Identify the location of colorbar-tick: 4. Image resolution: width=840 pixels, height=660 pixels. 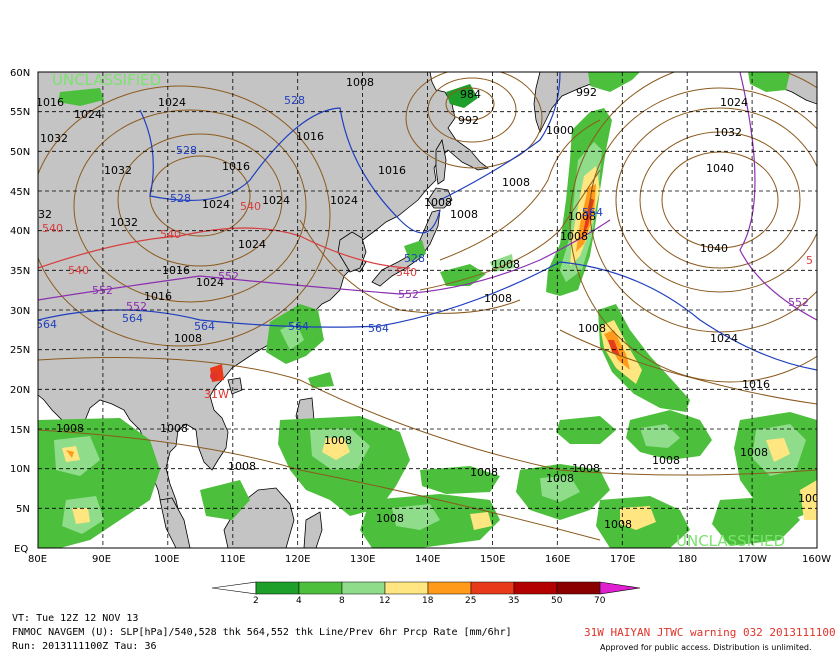
(299, 601).